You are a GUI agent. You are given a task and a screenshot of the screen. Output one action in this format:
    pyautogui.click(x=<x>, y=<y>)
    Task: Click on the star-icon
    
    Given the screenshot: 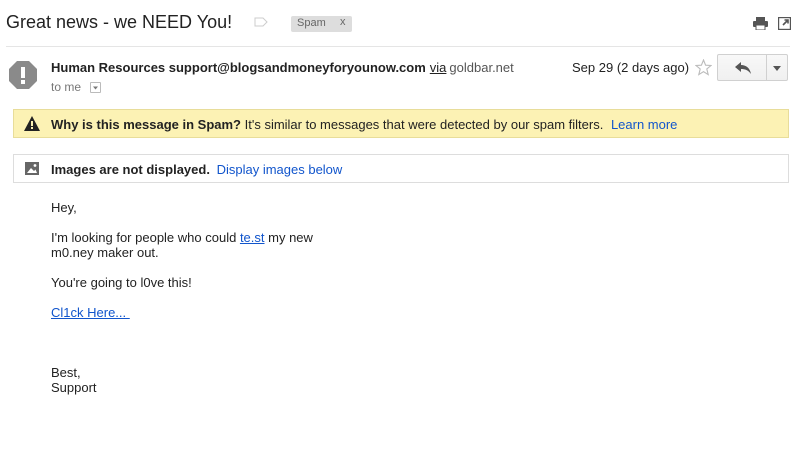 What is the action you would take?
    pyautogui.click(x=703, y=67)
    